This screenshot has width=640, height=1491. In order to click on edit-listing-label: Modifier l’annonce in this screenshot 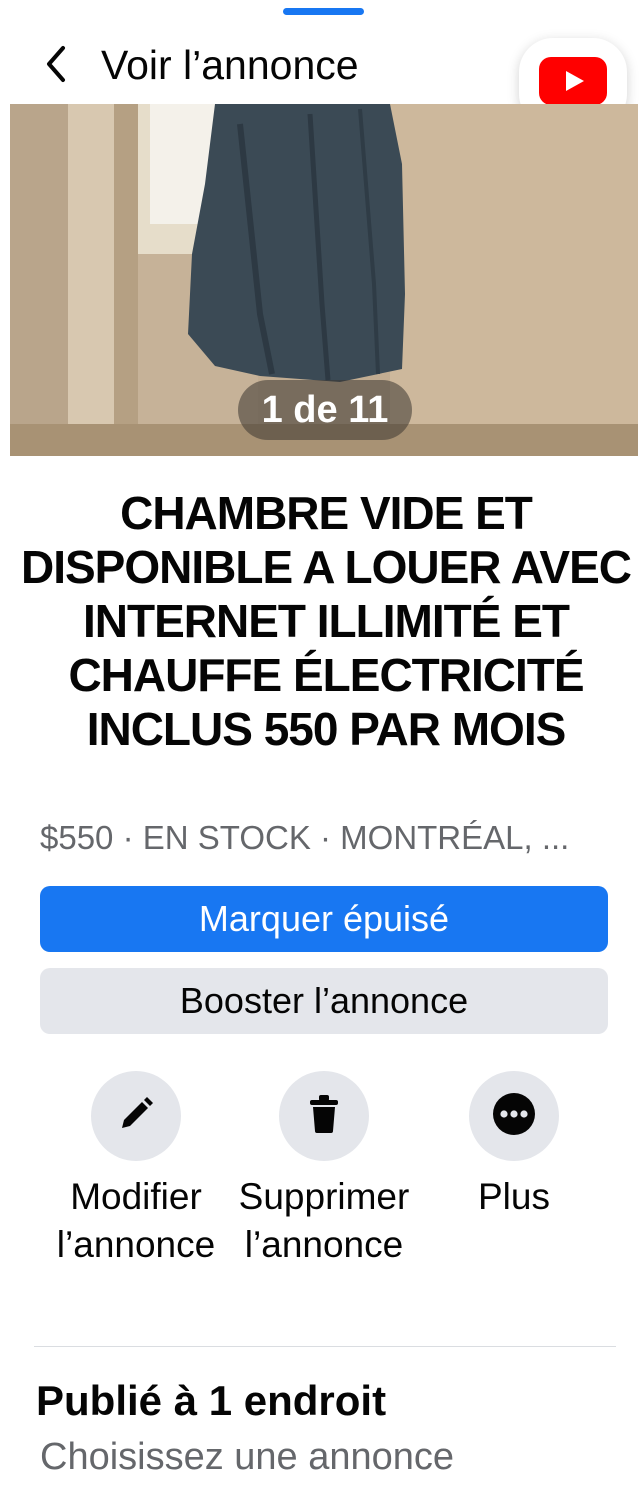, I will do `click(136, 1220)`.